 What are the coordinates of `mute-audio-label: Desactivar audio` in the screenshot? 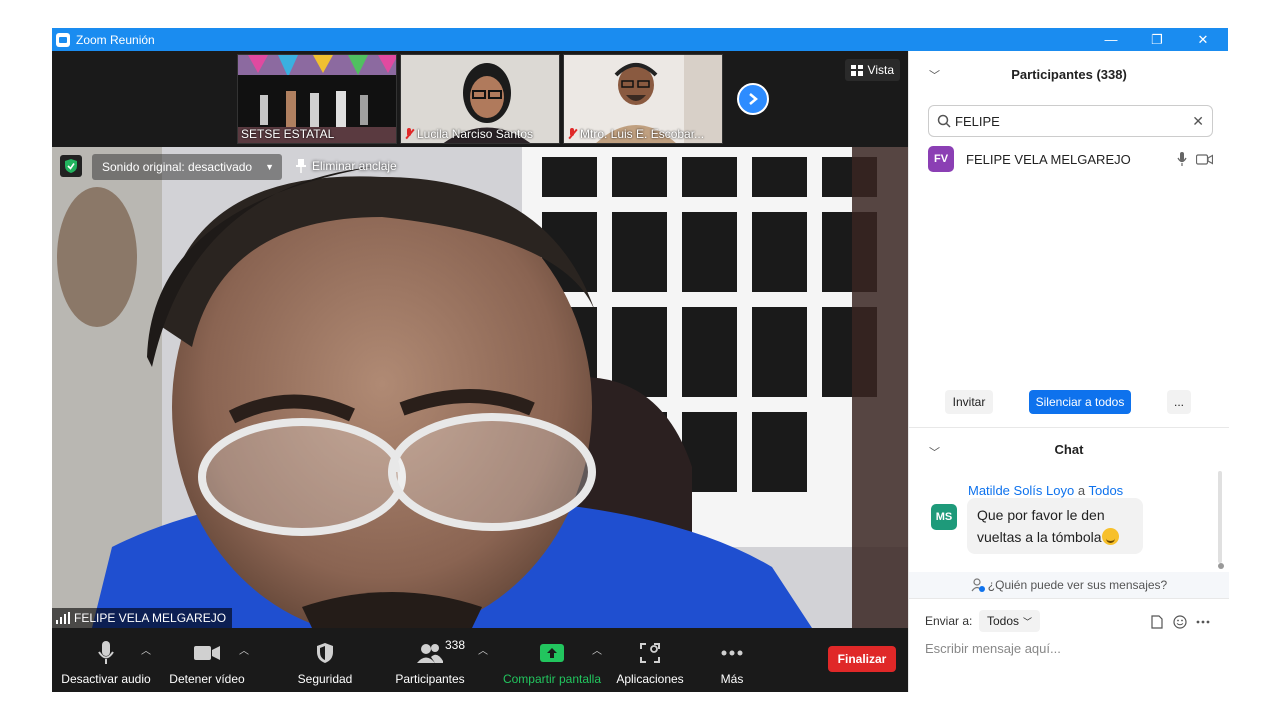 It's located at (106, 679).